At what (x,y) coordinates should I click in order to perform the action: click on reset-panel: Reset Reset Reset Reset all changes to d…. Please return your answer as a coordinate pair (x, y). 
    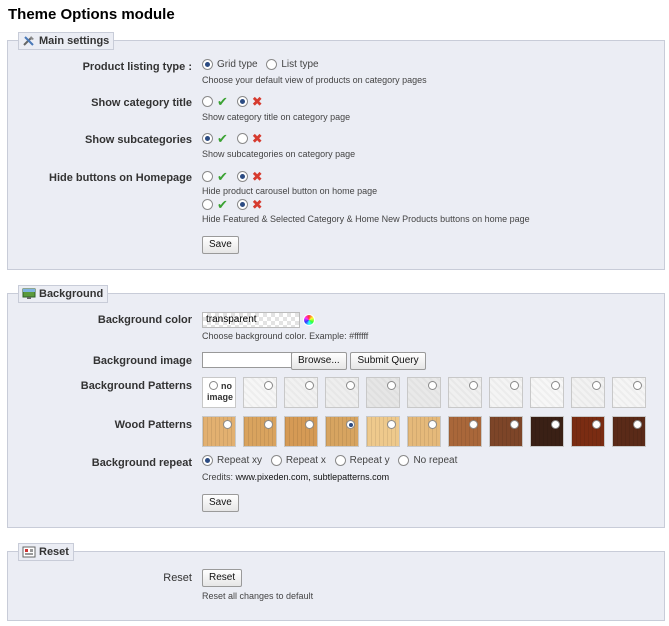
    Looking at the image, I should click on (336, 582).